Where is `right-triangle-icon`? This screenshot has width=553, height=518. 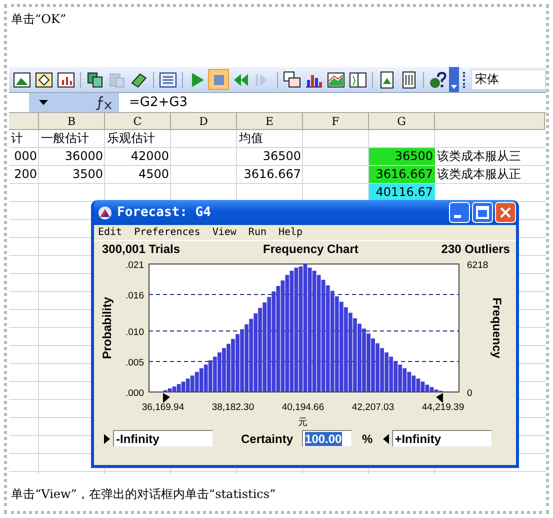 right-triangle-icon is located at coordinates (107, 439).